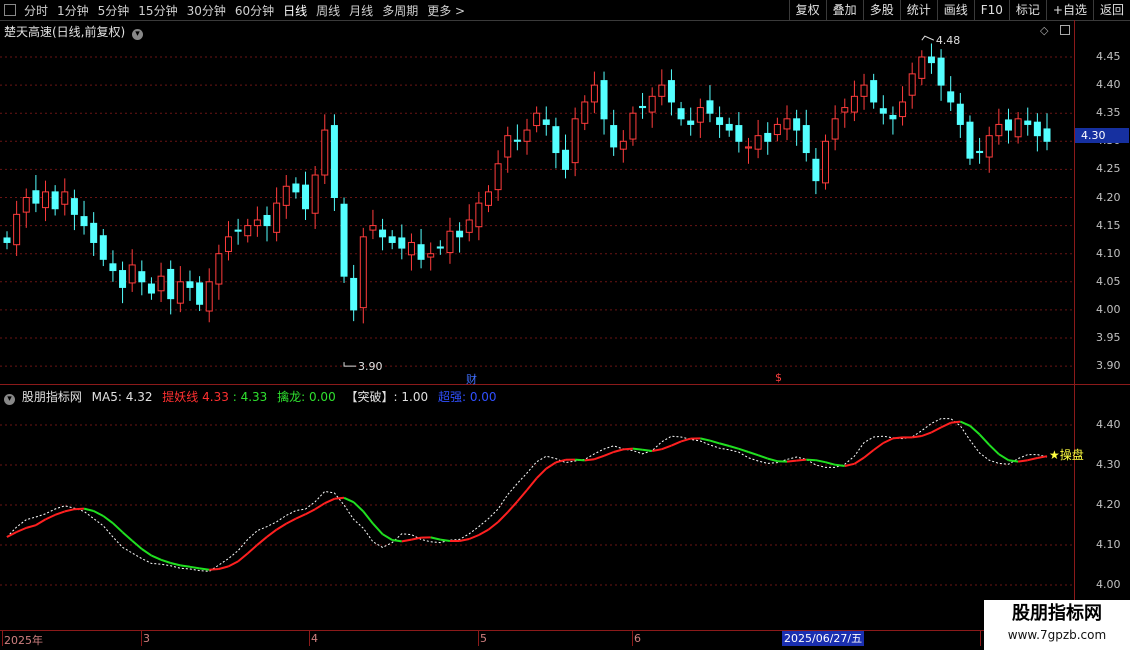 This screenshot has height=650, width=1130. What do you see at coordinates (314, 638) in the screenshot?
I see `date-label: 4` at bounding box center [314, 638].